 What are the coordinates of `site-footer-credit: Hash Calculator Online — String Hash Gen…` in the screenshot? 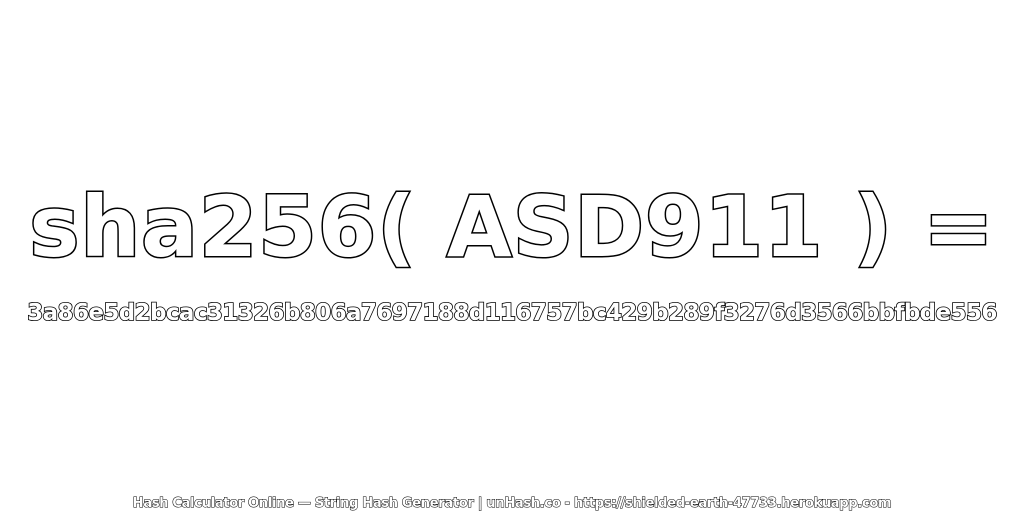 It's located at (512, 504).